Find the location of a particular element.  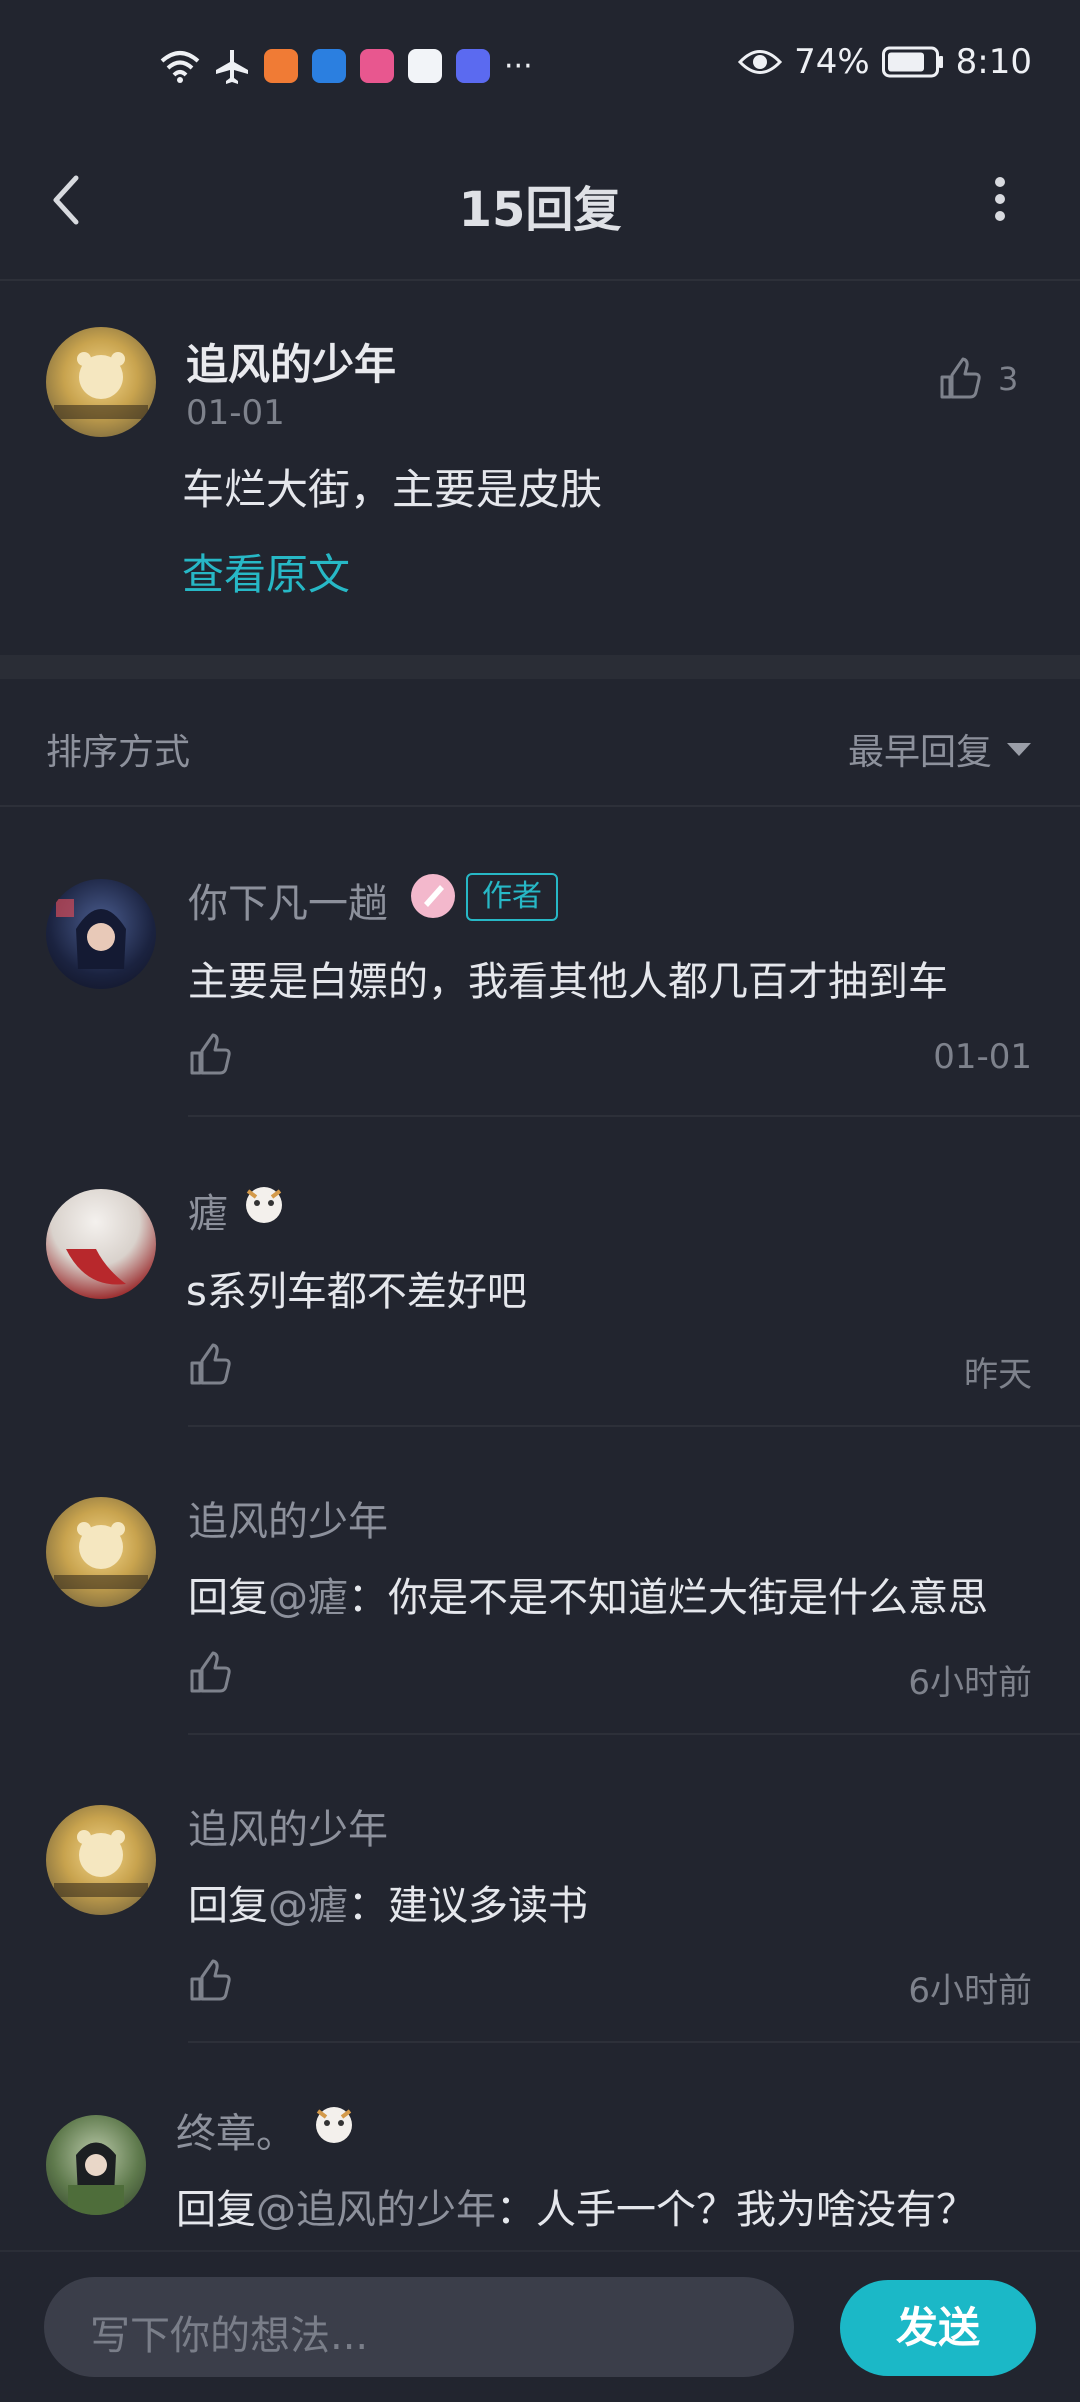

reply-item: 追风的少年 回复@瘧：你是不是不知道烂大街是什么意思 6小时前 is located at coordinates (540, 1580).